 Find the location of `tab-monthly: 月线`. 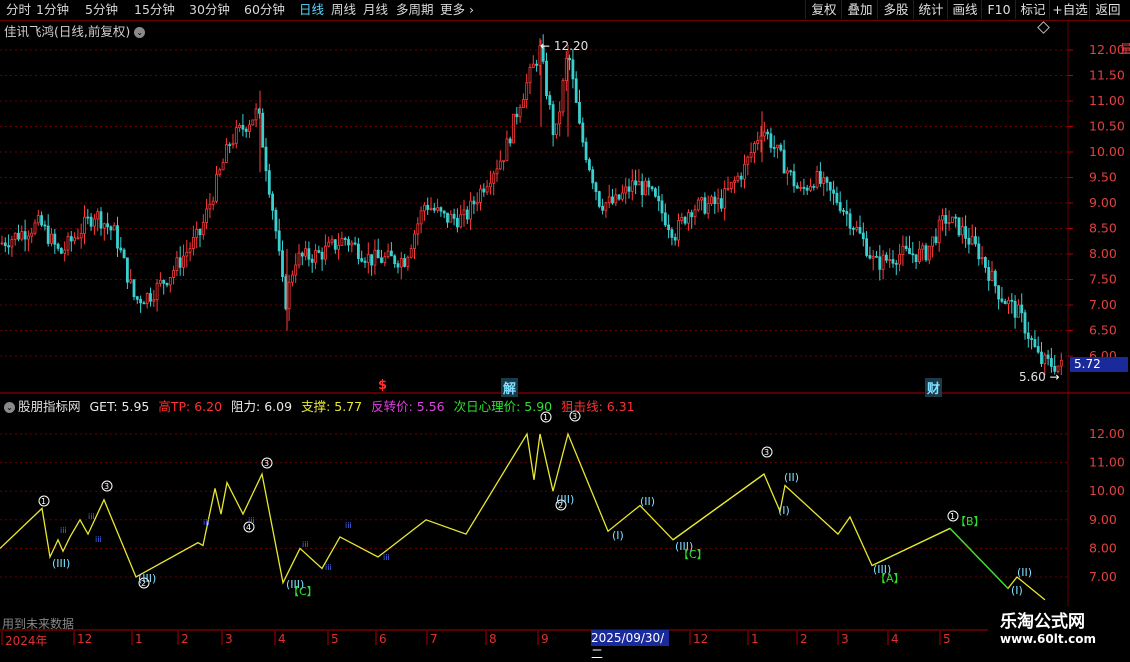

tab-monthly: 月线 is located at coordinates (375, 9).